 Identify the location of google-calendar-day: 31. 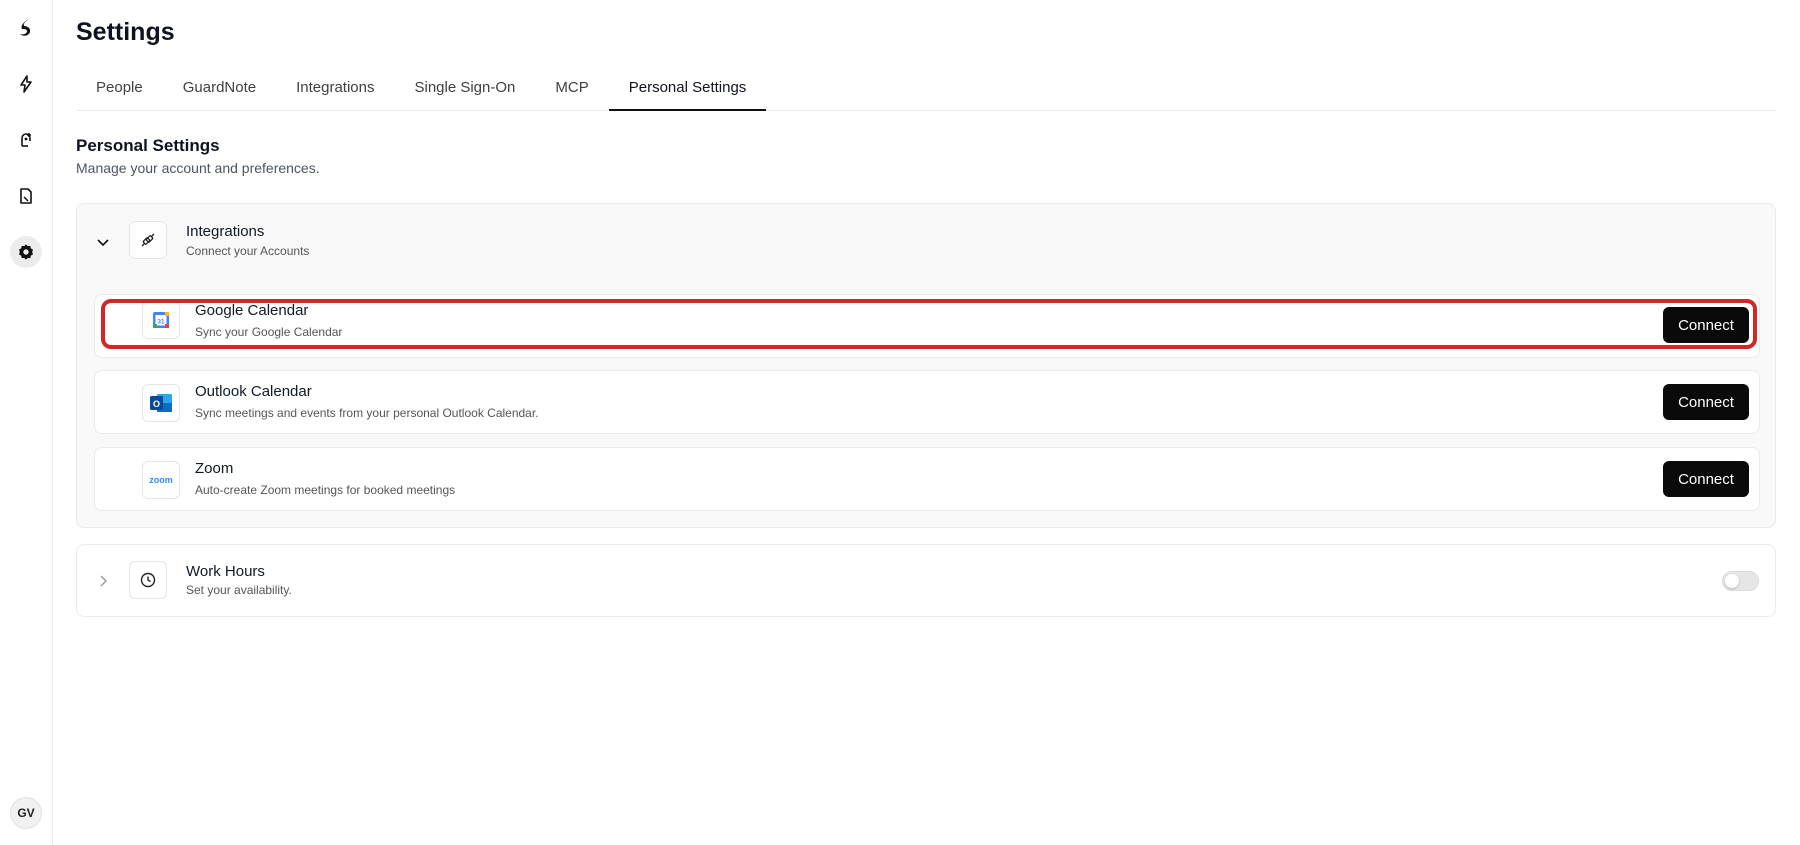
(161, 321).